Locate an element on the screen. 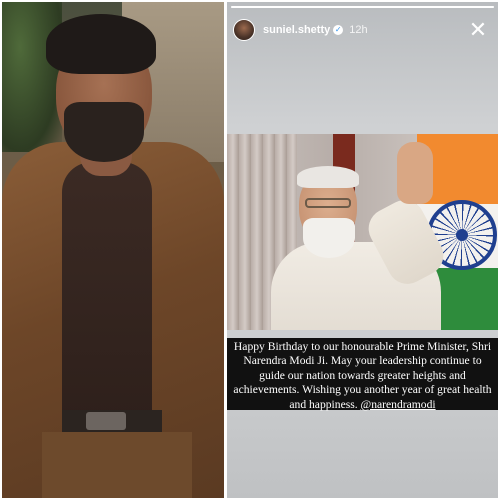  story-username: suniel.shetty is located at coordinates (296, 30).